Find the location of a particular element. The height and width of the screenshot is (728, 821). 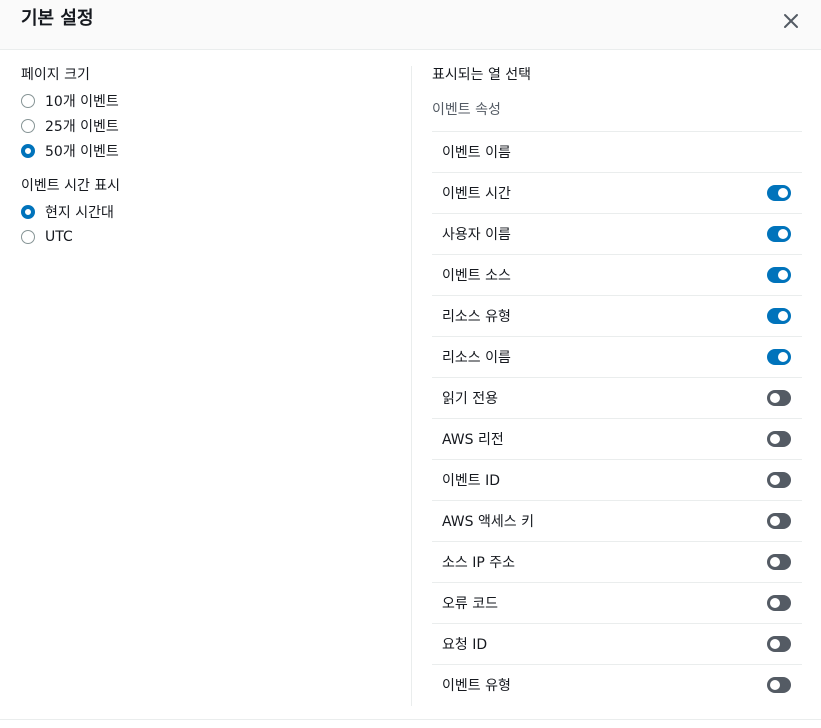

time-display-label: 이벤트 시간 표시 is located at coordinates (71, 186).